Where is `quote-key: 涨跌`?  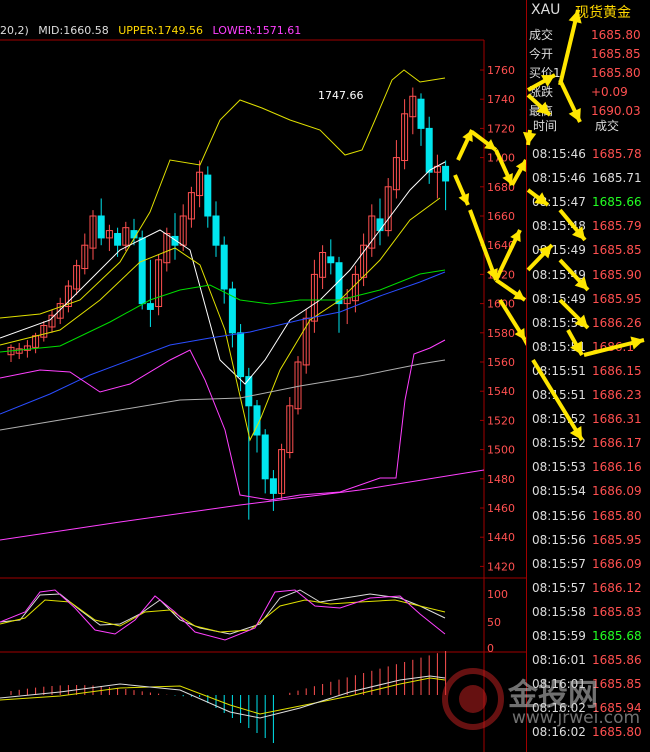 quote-key: 涨跌 is located at coordinates (541, 92).